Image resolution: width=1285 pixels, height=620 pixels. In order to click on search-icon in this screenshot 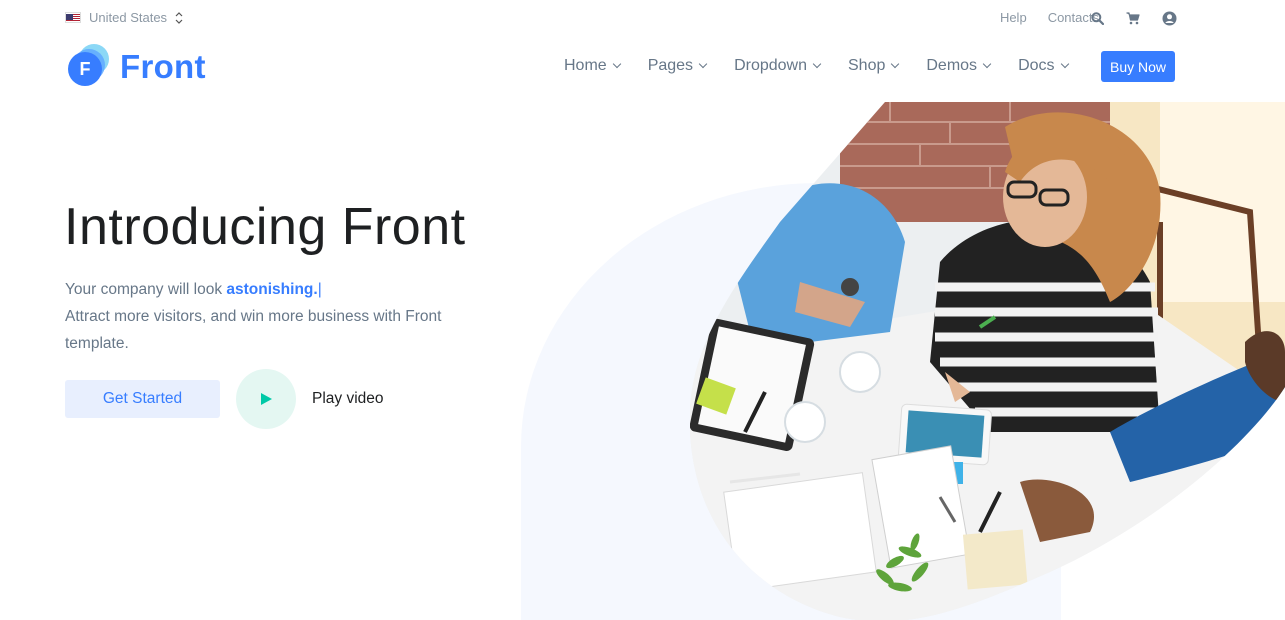, I will do `click(1097, 18)`.